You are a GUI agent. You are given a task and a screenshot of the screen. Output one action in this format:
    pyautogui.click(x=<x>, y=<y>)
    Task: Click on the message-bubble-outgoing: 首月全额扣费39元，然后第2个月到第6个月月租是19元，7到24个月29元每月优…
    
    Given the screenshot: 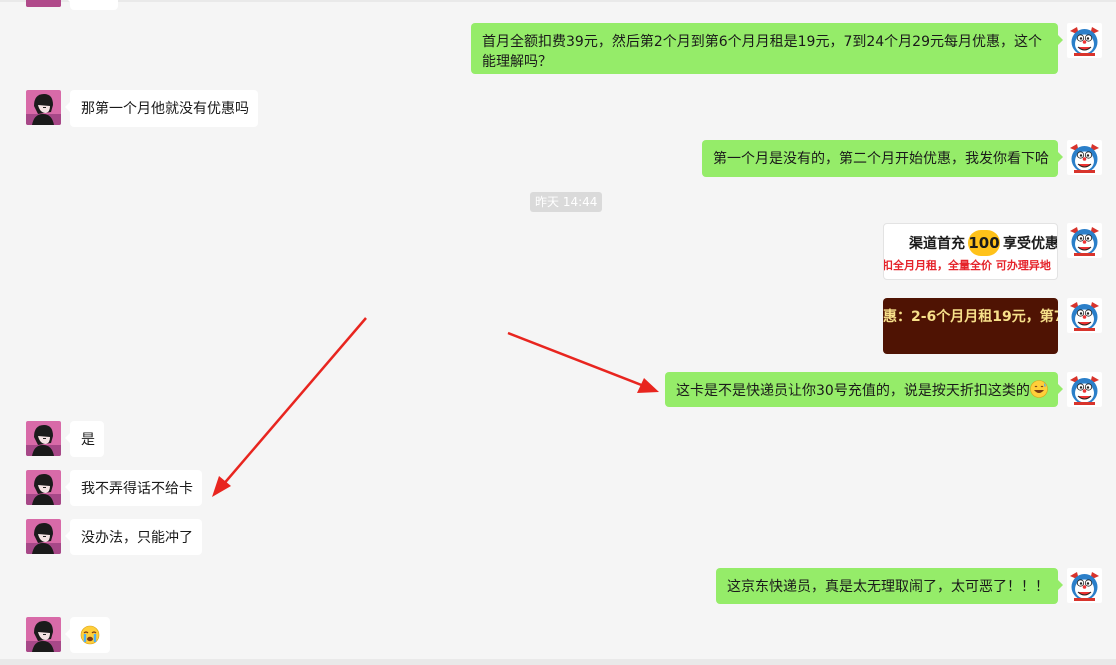 What is the action you would take?
    pyautogui.click(x=767, y=48)
    